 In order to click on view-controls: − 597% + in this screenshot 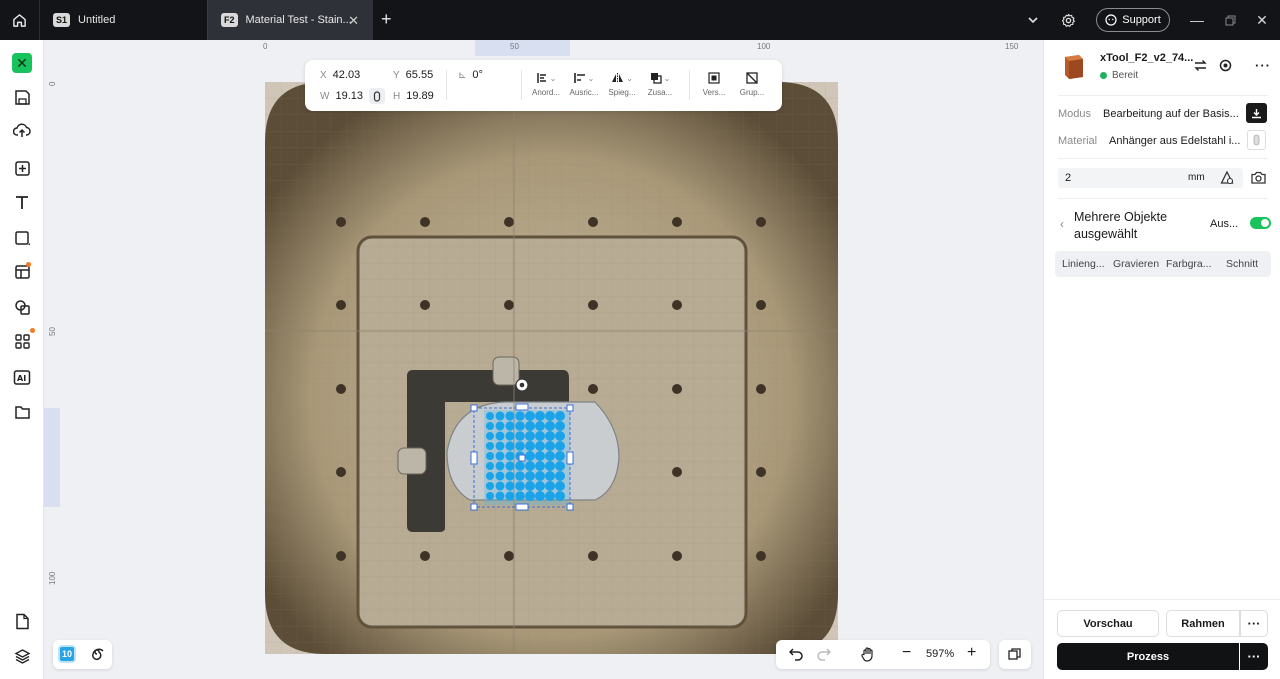, I will do `click(883, 654)`.